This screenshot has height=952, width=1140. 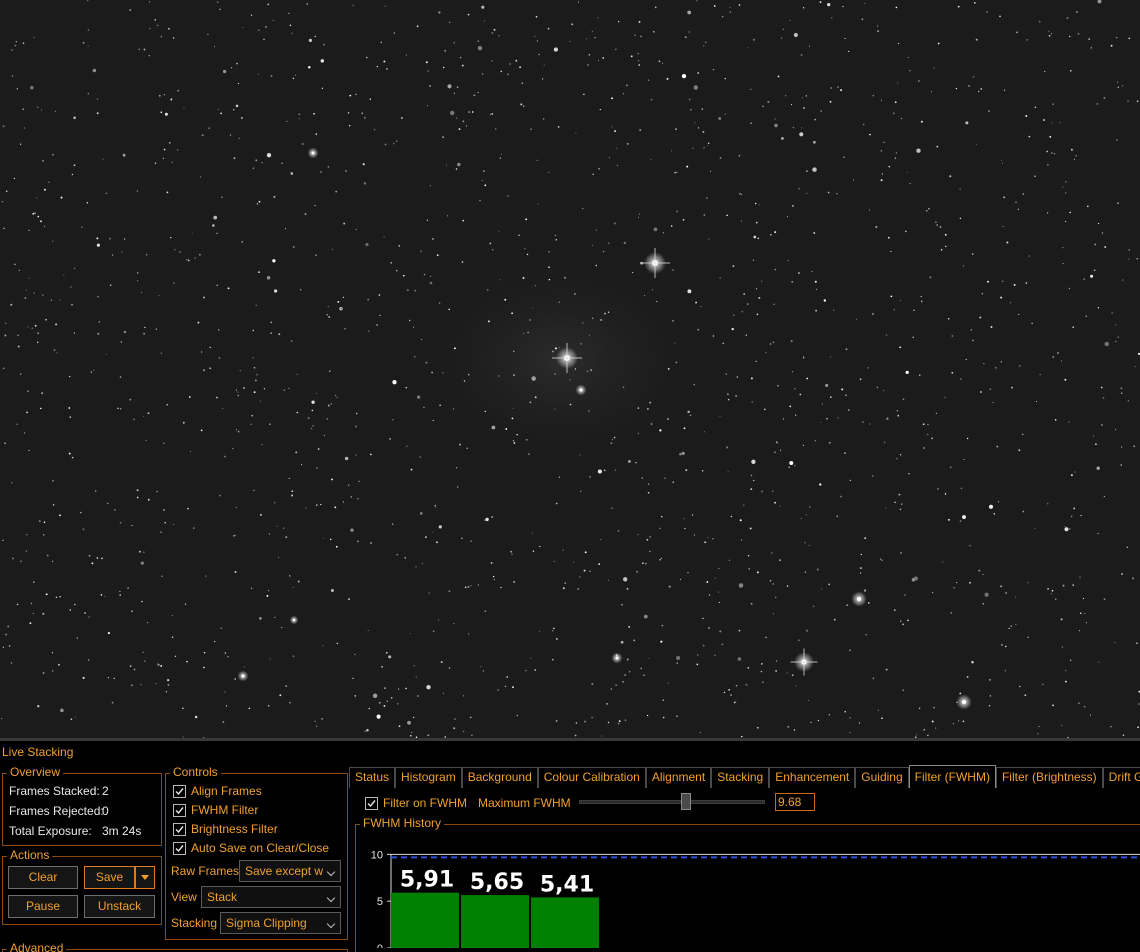 What do you see at coordinates (105, 811) in the screenshot?
I see `frames-rejected-value: 0` at bounding box center [105, 811].